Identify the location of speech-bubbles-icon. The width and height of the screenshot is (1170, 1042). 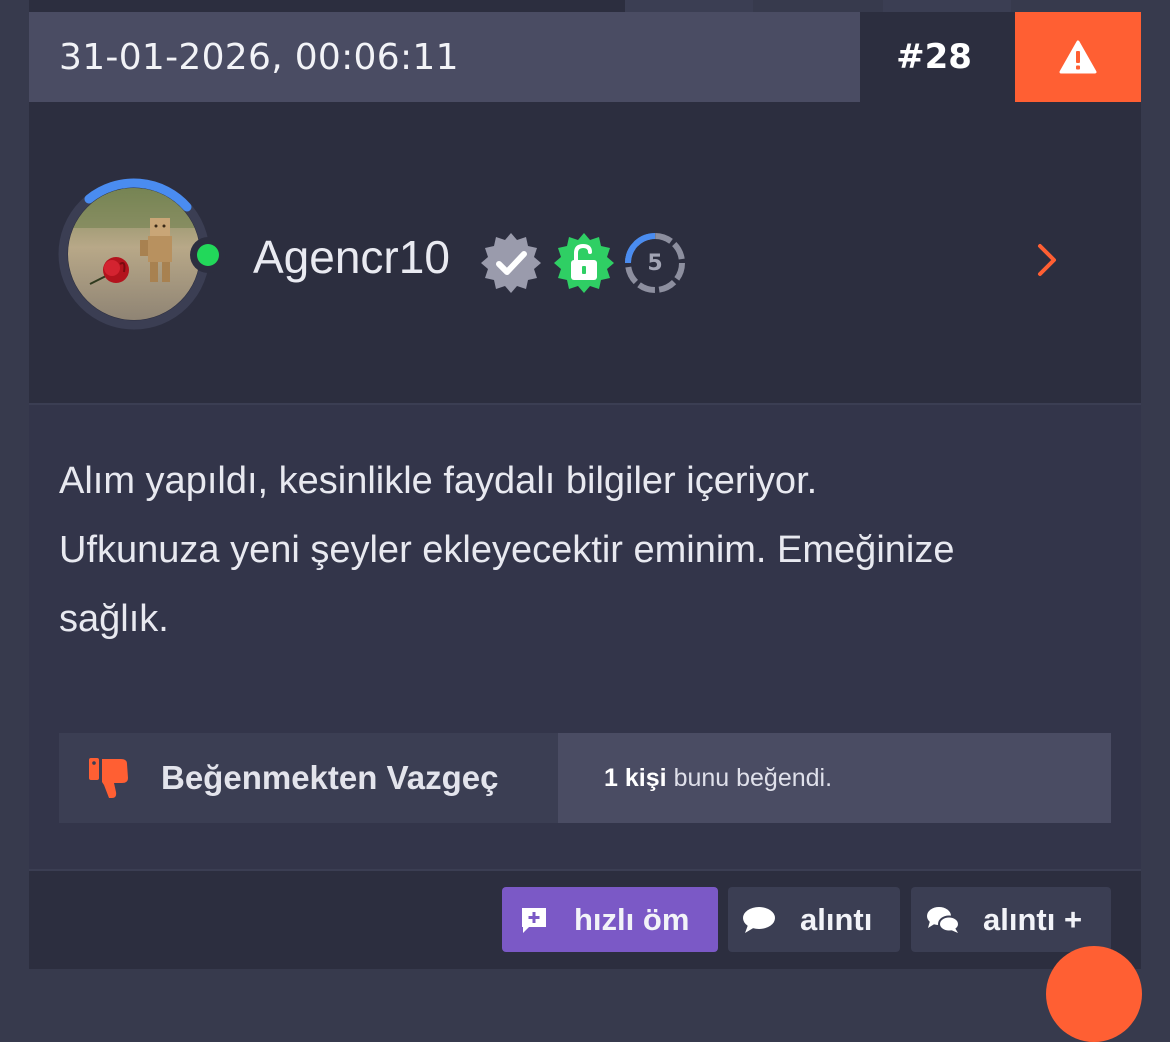
(943, 919).